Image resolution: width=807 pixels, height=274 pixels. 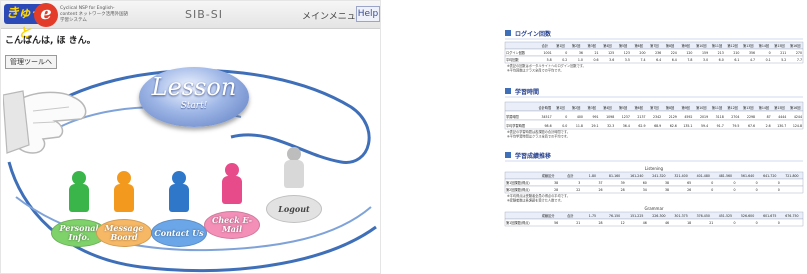 What do you see at coordinates (194, 87) in the screenshot?
I see `lesson-title: Lesson` at bounding box center [194, 87].